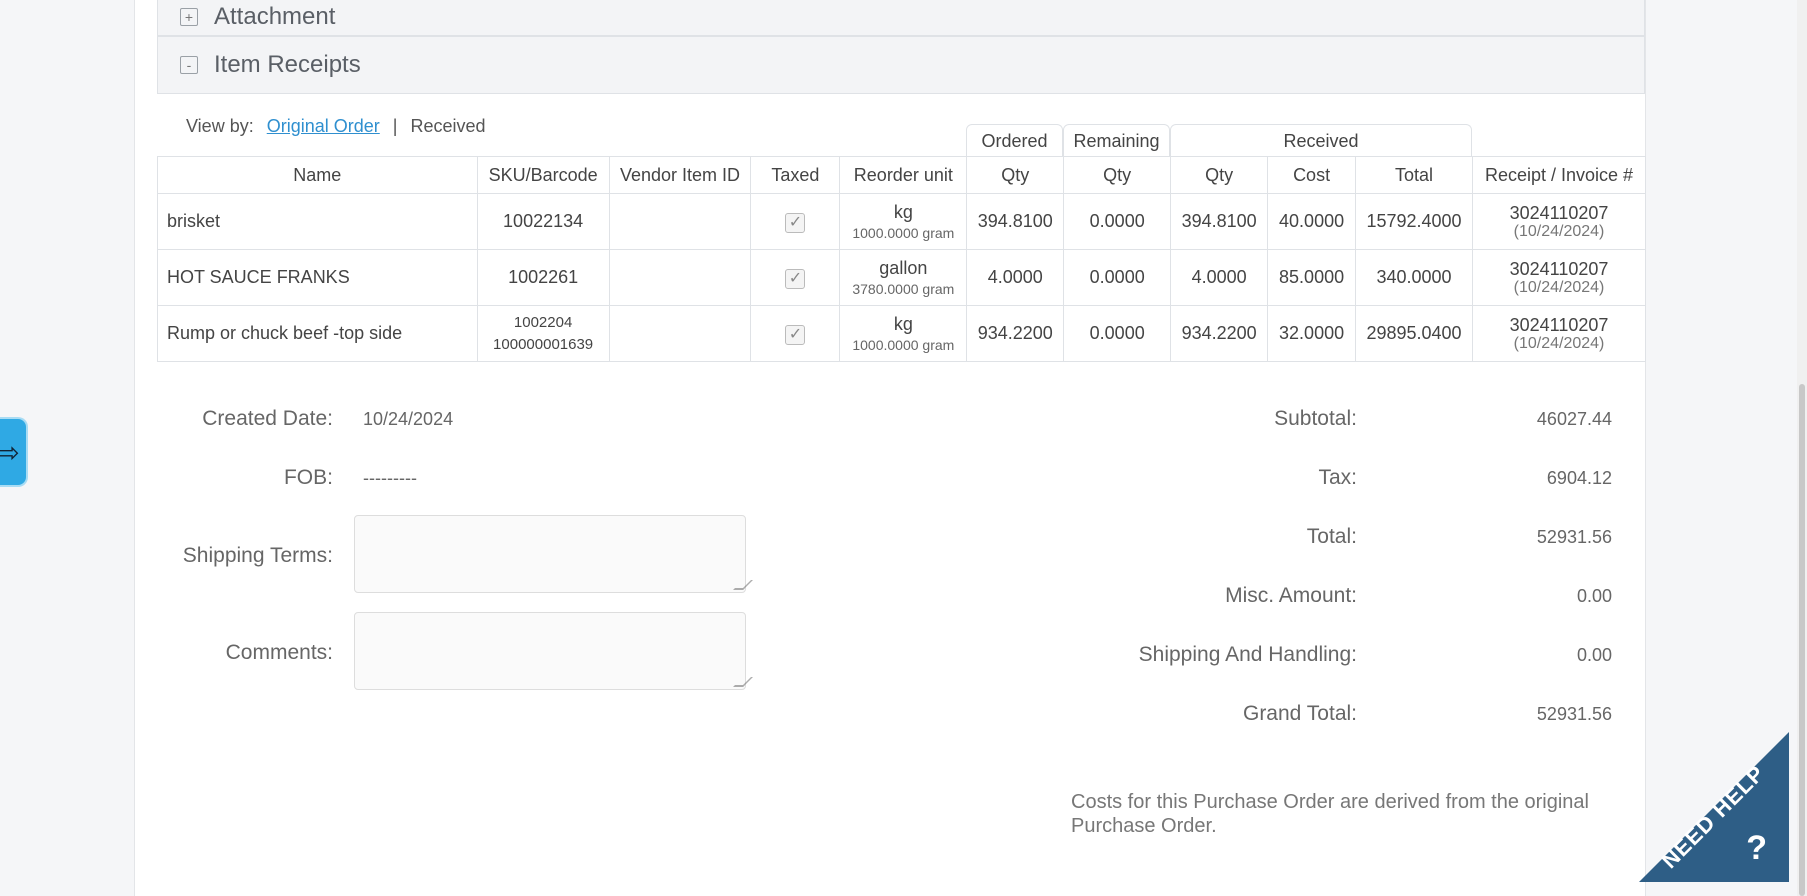 Image resolution: width=1807 pixels, height=896 pixels. Describe the element at coordinates (903, 268) in the screenshot. I see `unit-name: gallon` at that location.